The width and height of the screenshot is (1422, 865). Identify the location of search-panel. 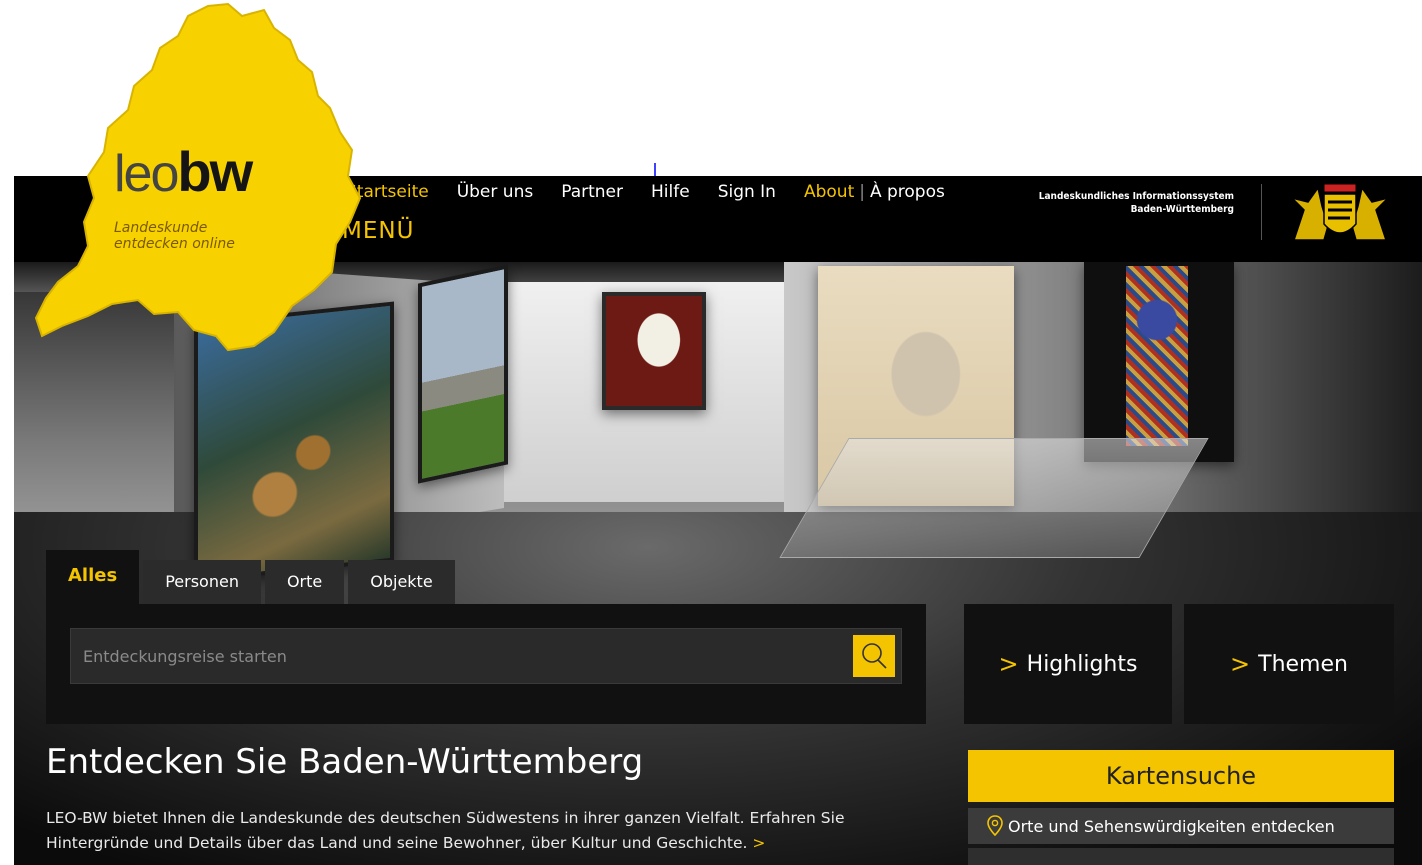
(486, 664).